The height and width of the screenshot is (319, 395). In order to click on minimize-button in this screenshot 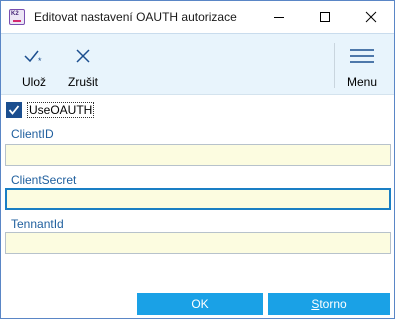, I will do `click(279, 17)`.